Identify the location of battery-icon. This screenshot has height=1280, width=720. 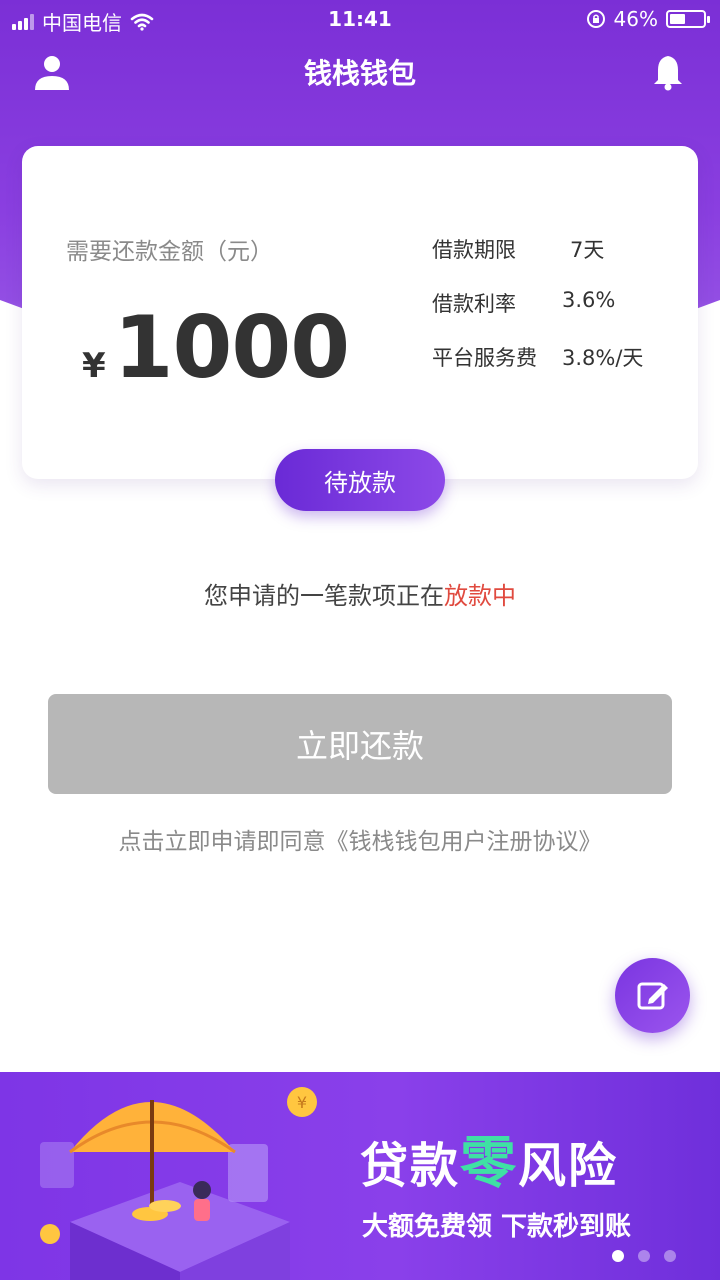
(688, 19).